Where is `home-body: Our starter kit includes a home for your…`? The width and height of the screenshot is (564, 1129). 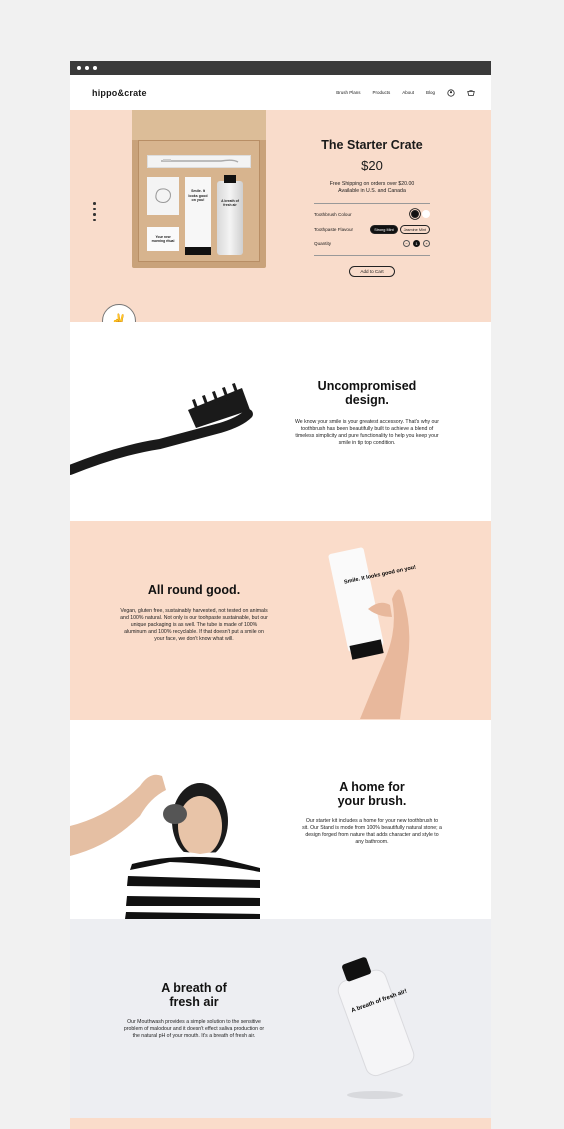 home-body: Our starter kit includes a home for your… is located at coordinates (372, 831).